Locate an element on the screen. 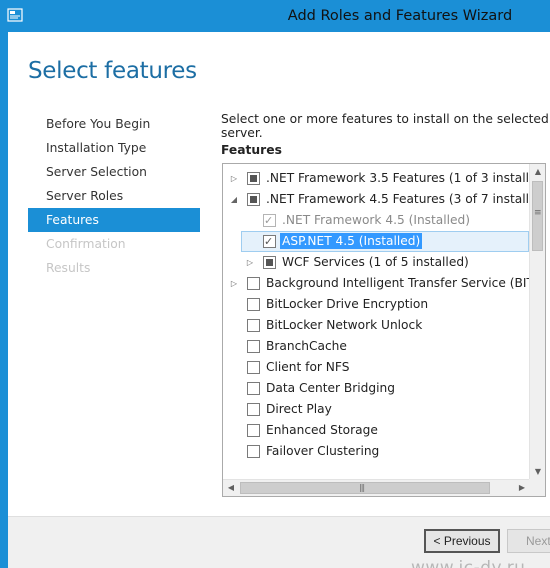 This screenshot has height=568, width=550. feature-label: .NET Framework 4.5 (Installed) is located at coordinates (376, 220).